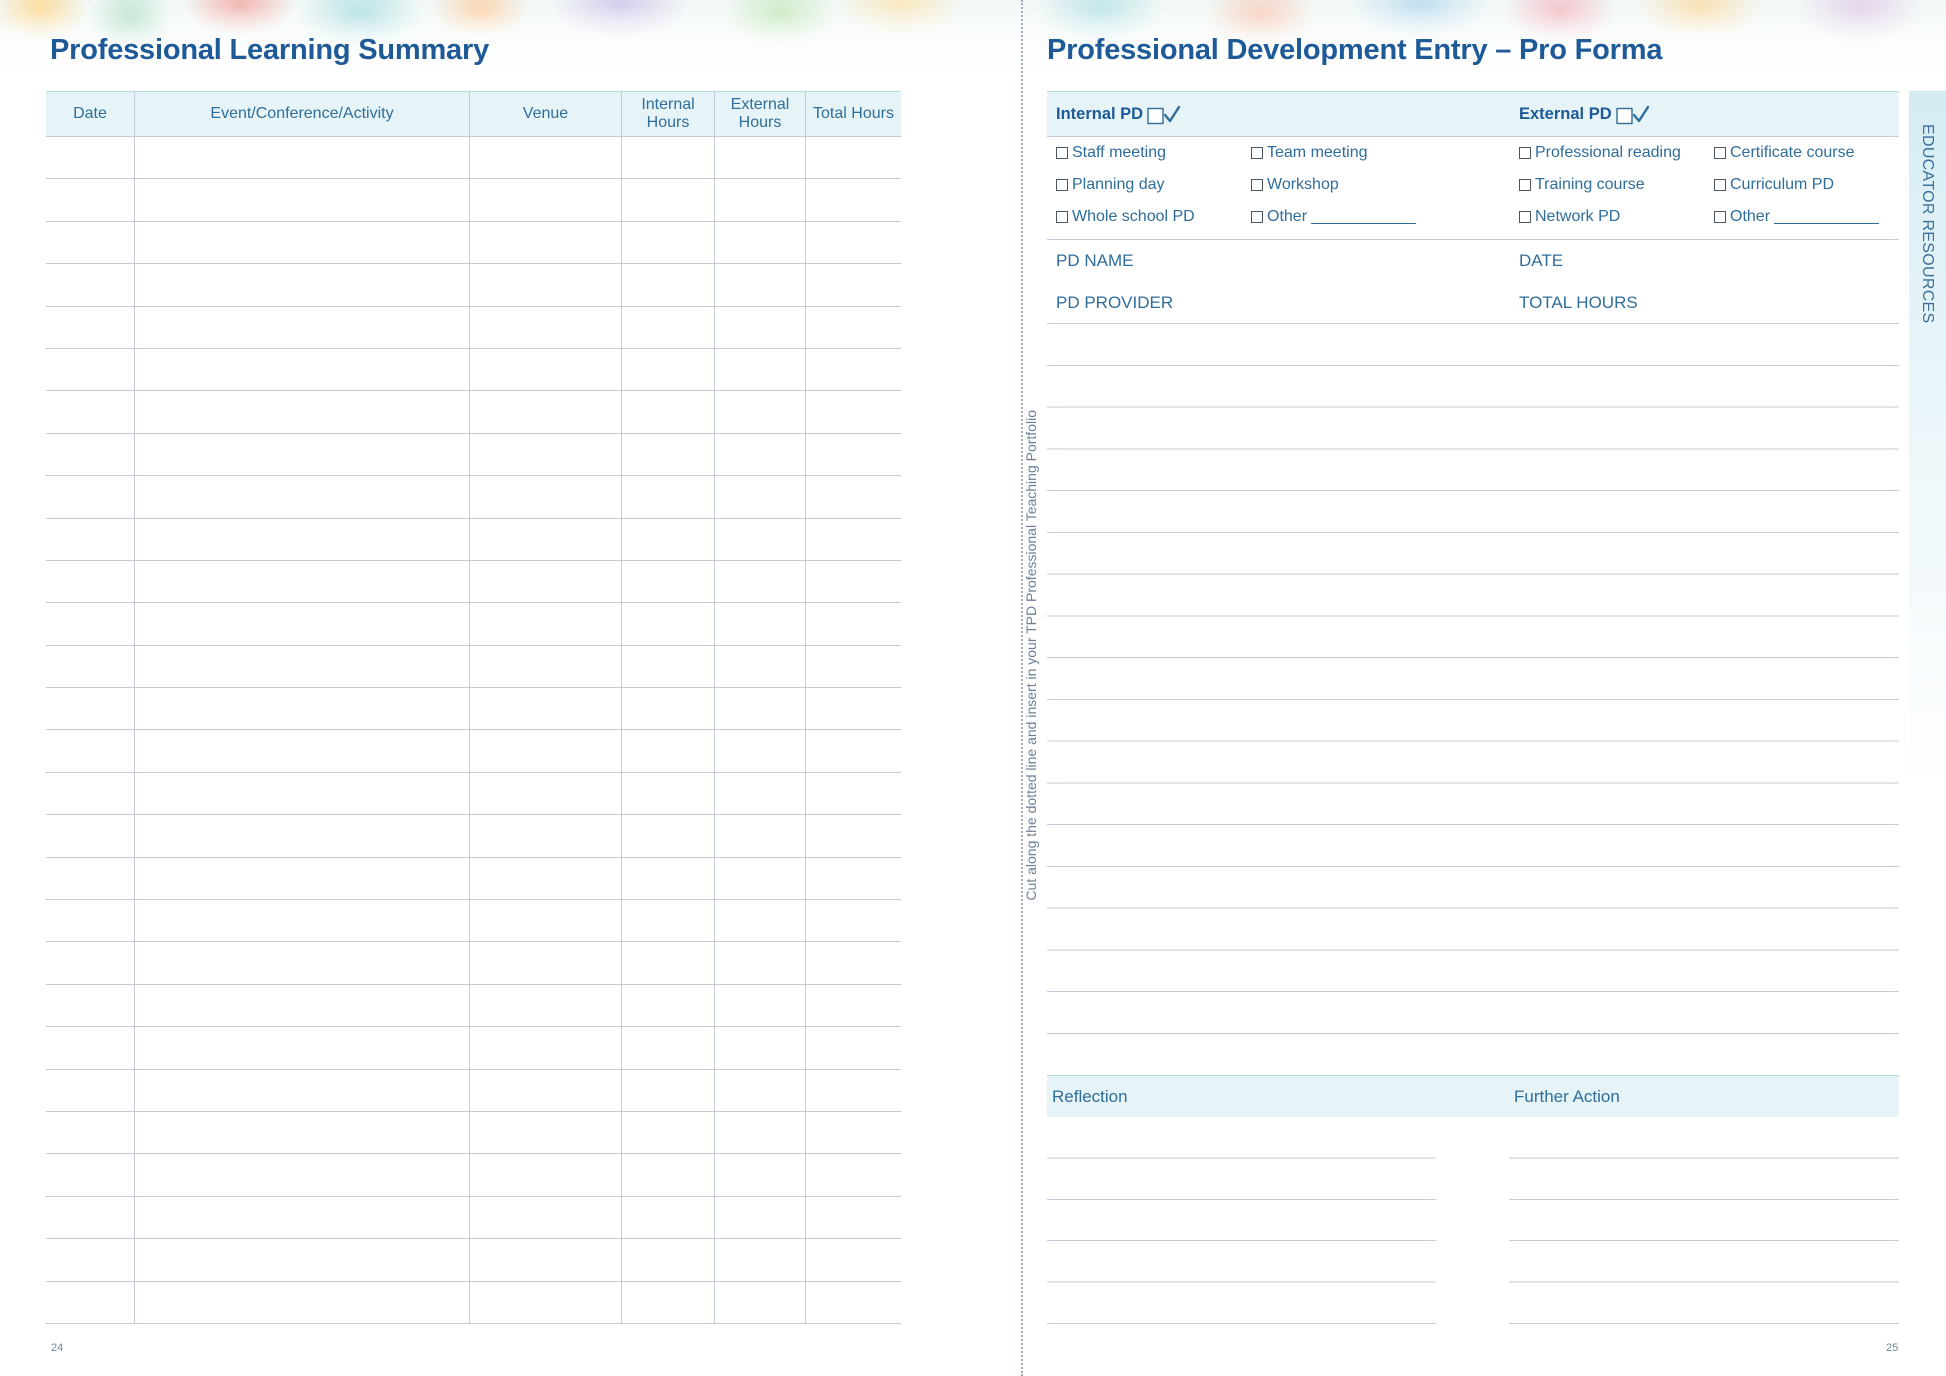  I want to click on option-professional-reading: Professional reading, so click(1600, 153).